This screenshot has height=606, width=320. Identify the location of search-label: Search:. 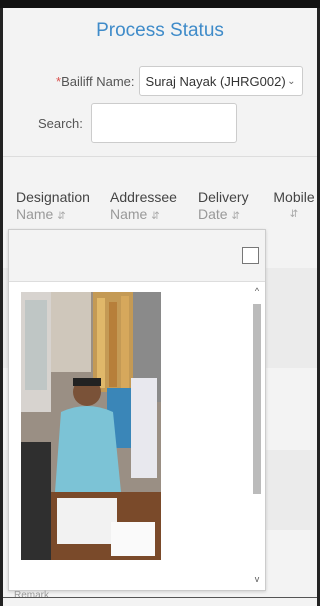
(60, 123).